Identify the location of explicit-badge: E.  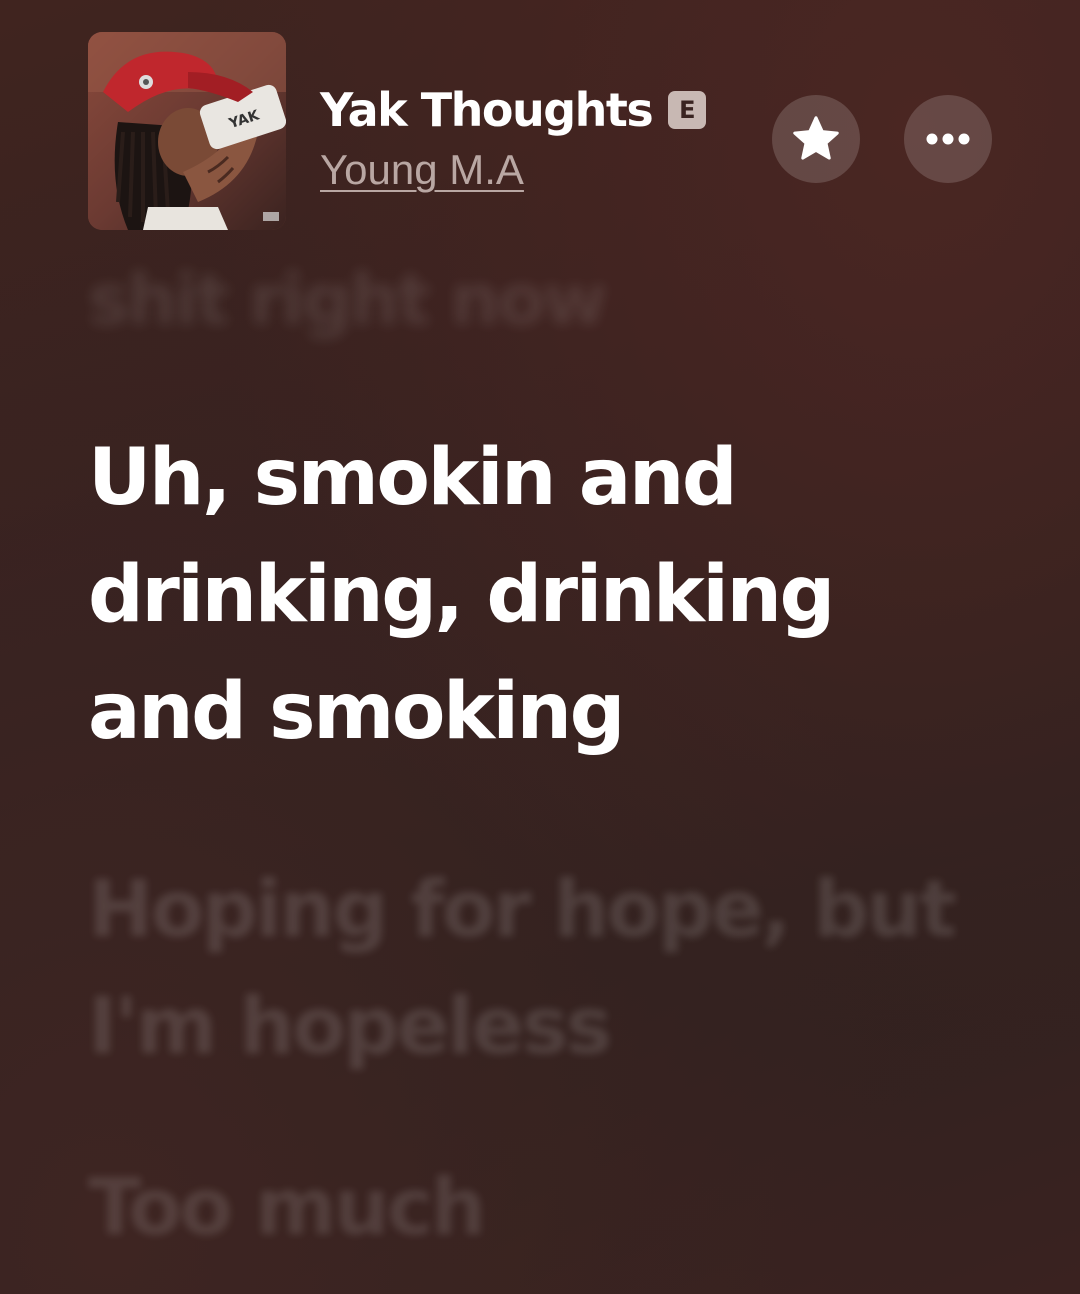
(687, 110).